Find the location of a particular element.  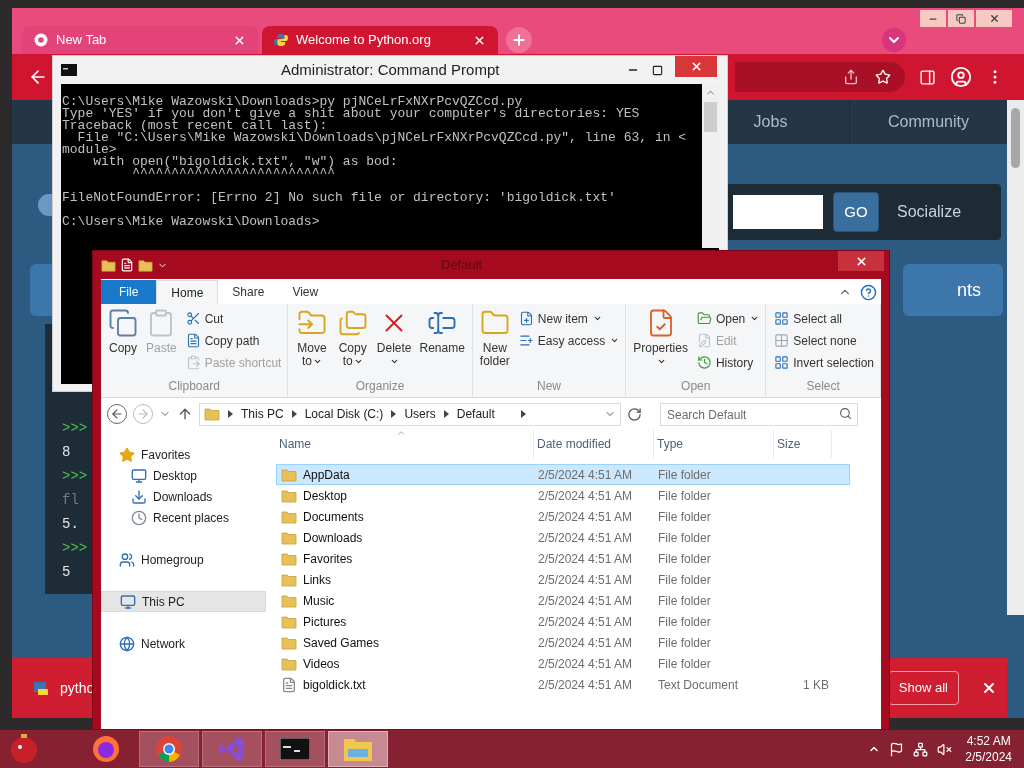

ribbon-tab: Home is located at coordinates (187, 292).